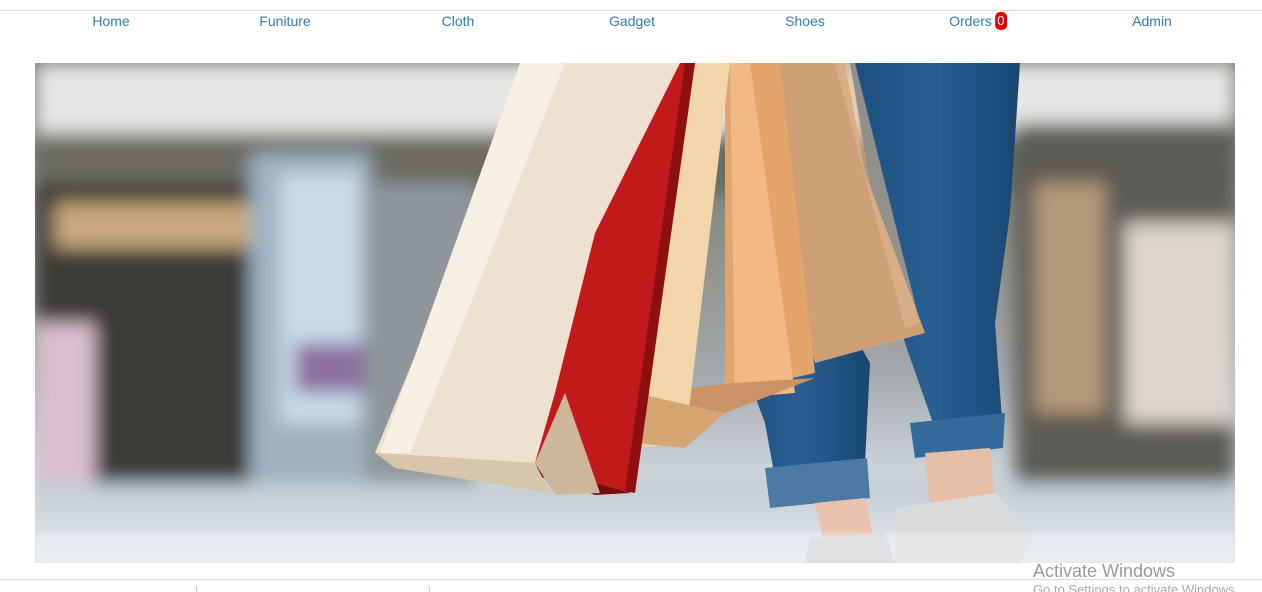  Describe the element at coordinates (1000, 21) in the screenshot. I see `orders-count-badge: 0` at that location.